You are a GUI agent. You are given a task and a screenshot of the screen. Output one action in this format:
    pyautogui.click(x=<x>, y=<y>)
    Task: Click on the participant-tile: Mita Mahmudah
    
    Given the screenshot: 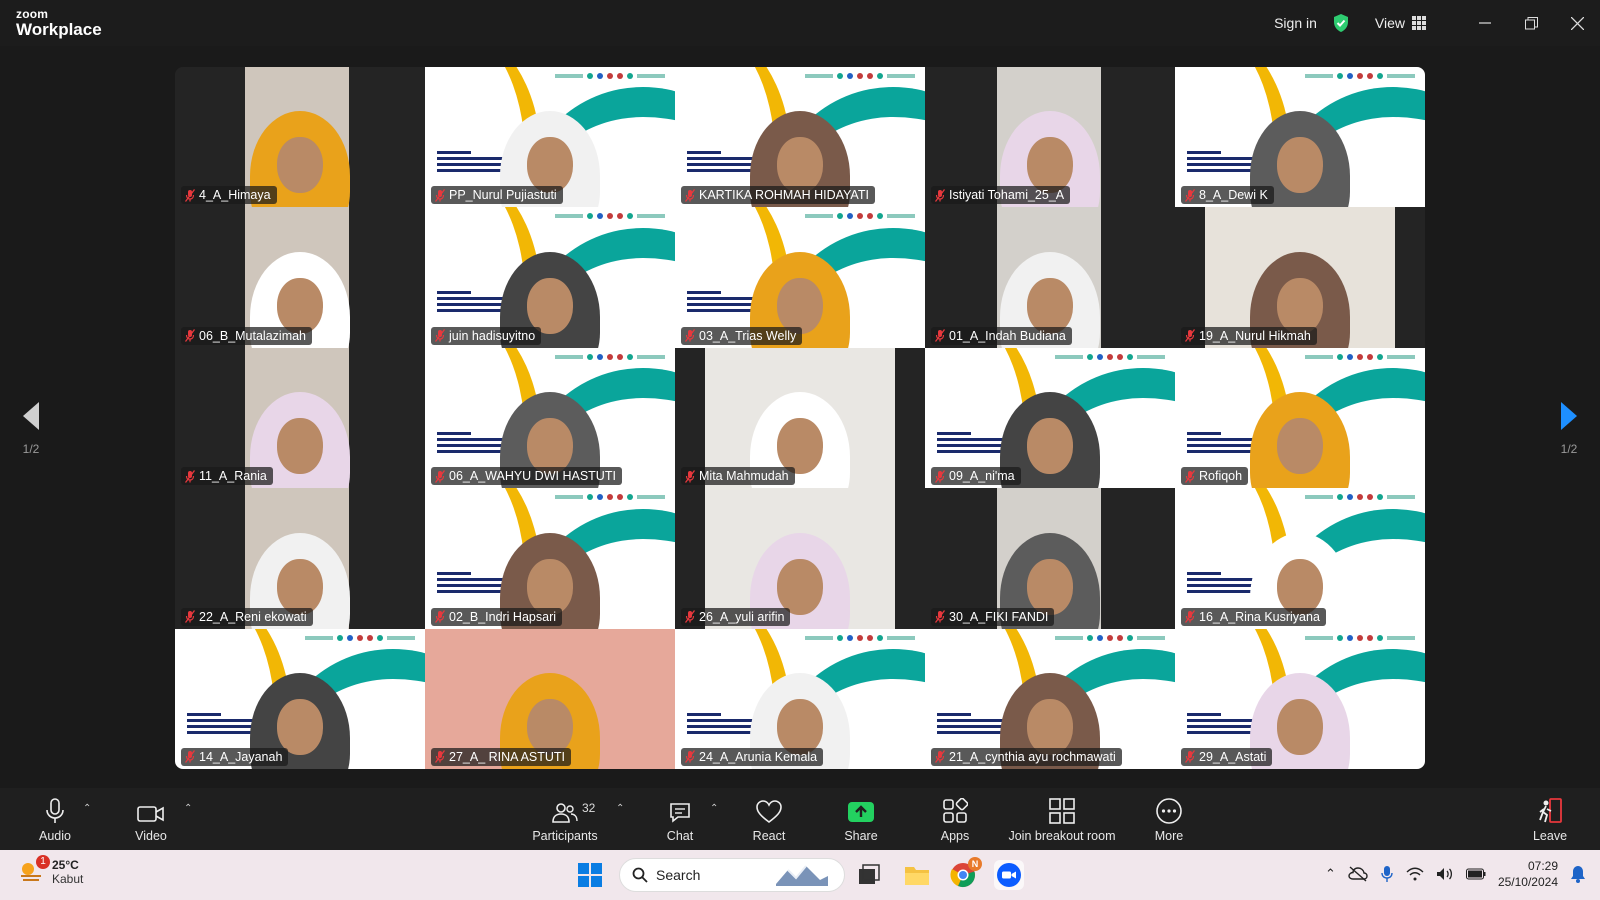 What is the action you would take?
    pyautogui.click(x=800, y=418)
    